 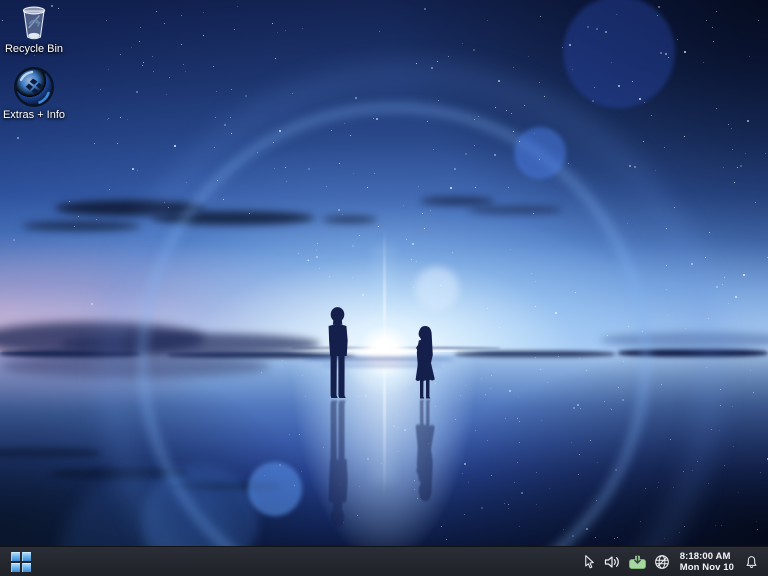 I want to click on recycle-bin-icon, so click(x=34, y=23).